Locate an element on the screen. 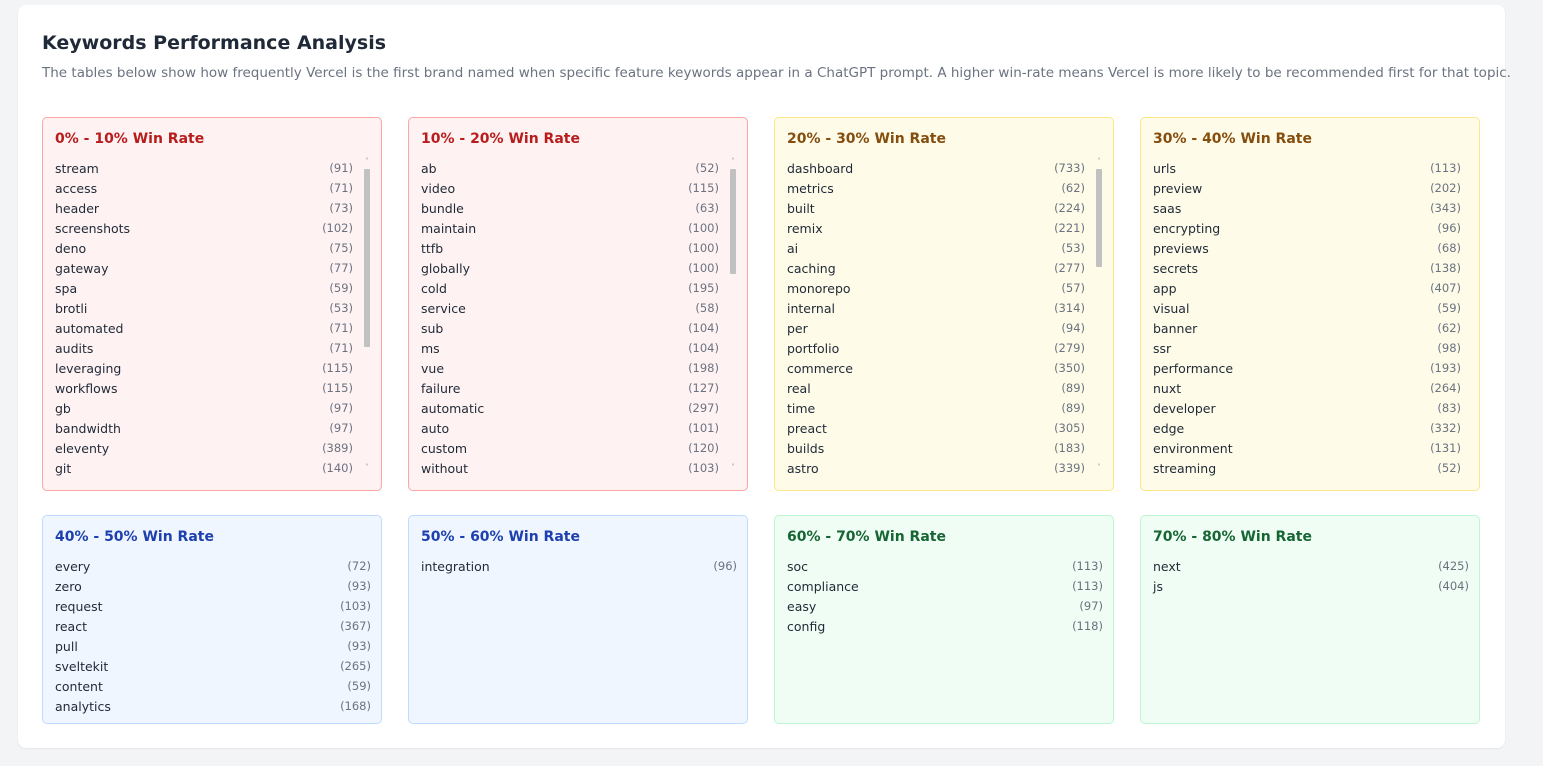  keyword-row: service (58) is located at coordinates (570, 308).